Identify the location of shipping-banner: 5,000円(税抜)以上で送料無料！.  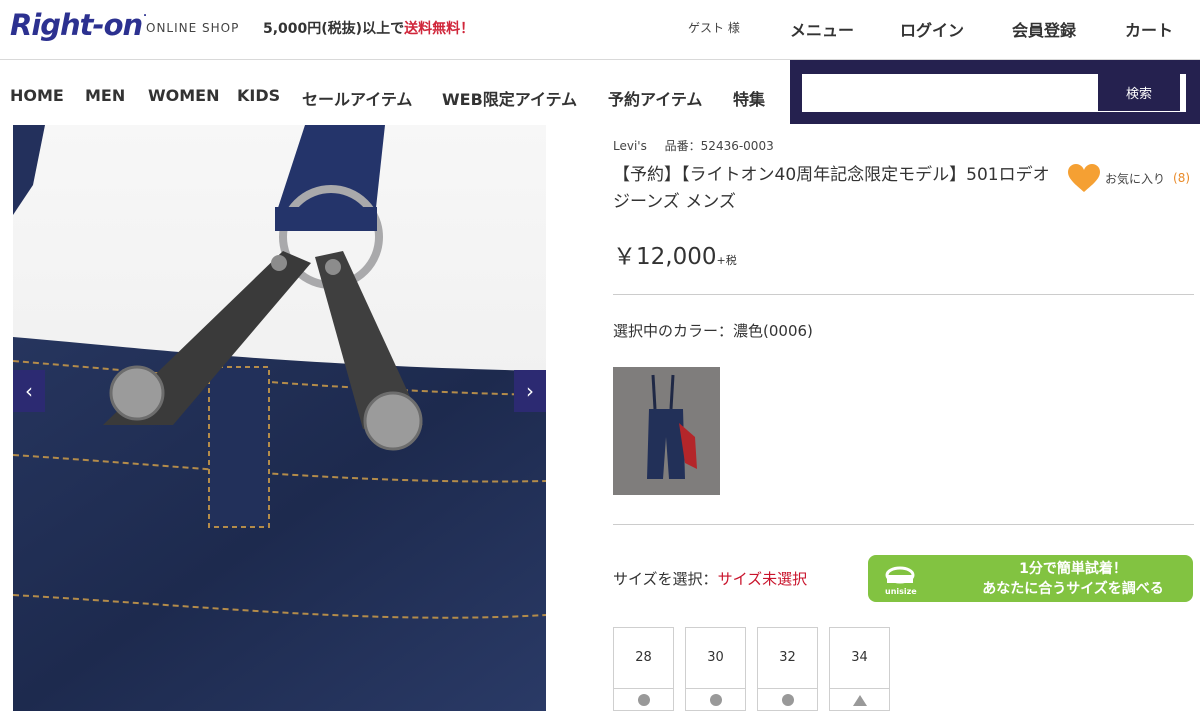
(369, 29).